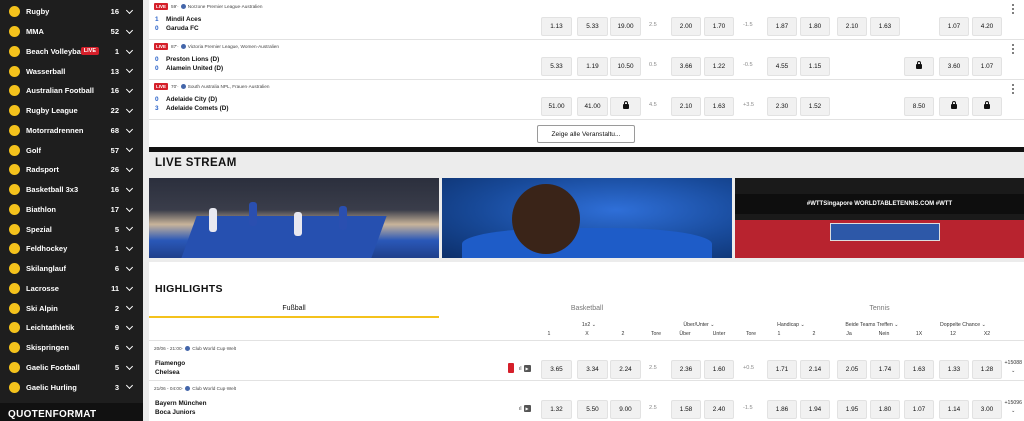  Describe the element at coordinates (719, 66) in the screenshot. I see `odds-button: 1.22` at that location.